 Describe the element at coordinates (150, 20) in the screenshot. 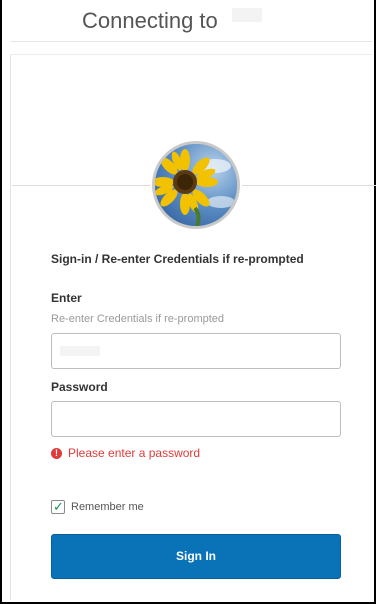

I see `window-title: Connecting to` at that location.